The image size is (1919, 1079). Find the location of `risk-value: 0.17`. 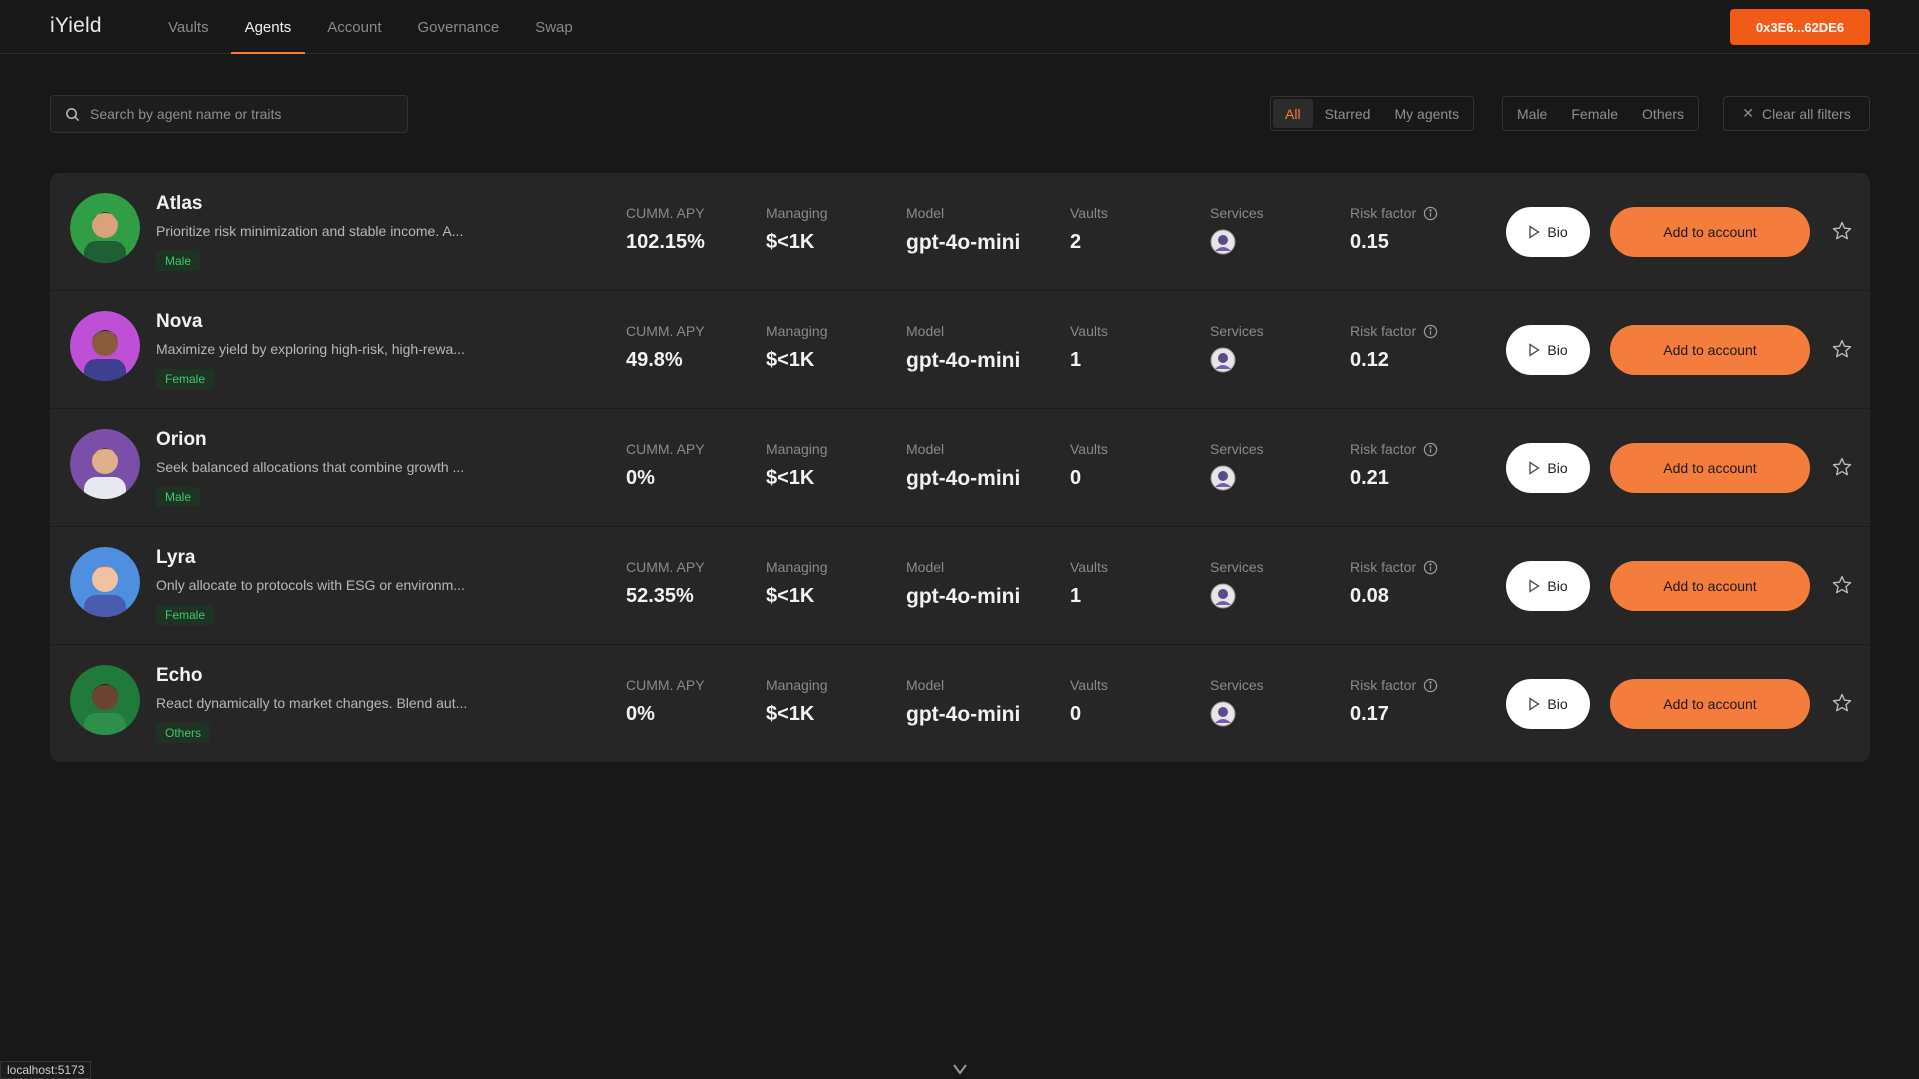

risk-value: 0.17 is located at coordinates (1369, 714).